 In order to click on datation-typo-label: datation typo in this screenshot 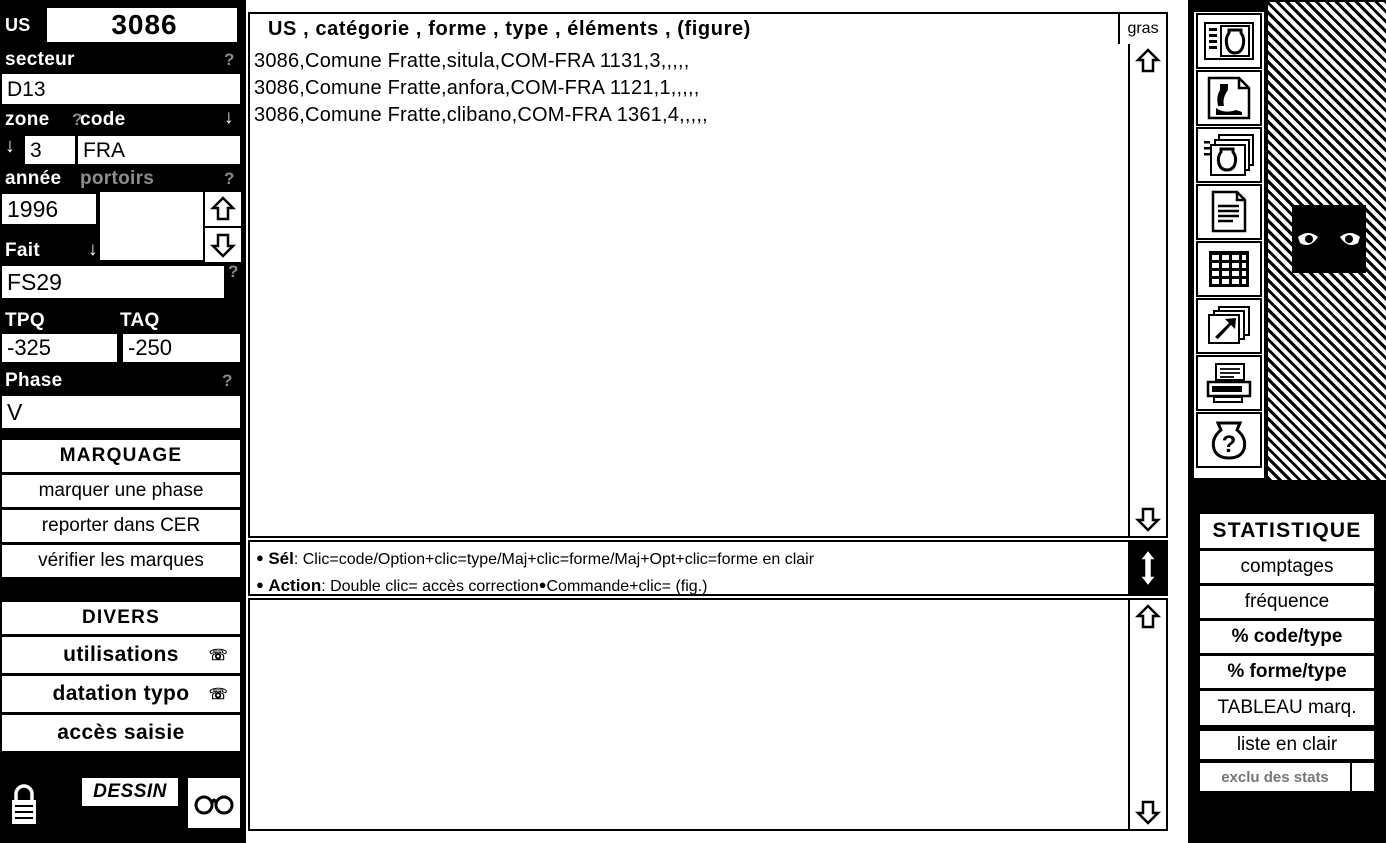, I will do `click(121, 693)`.